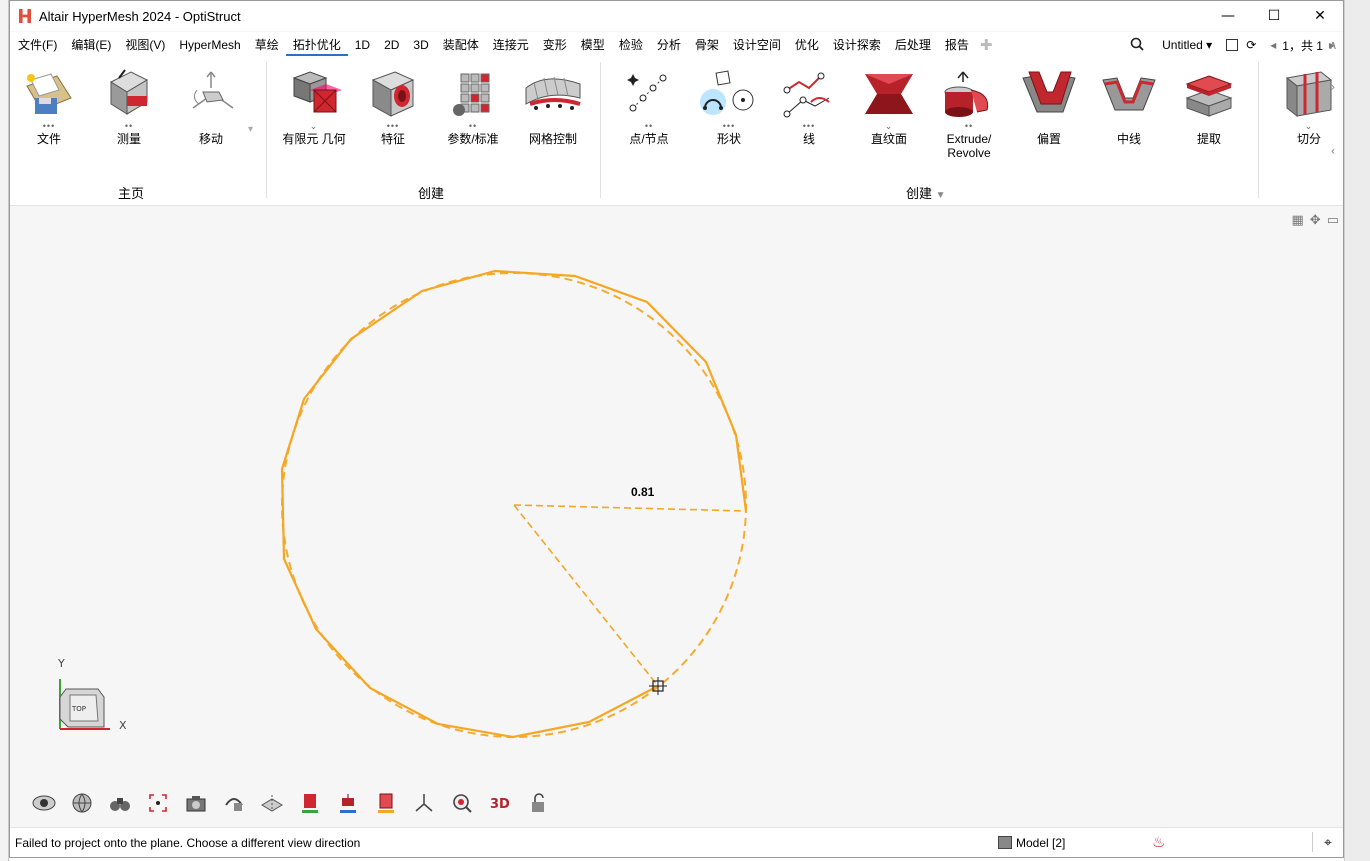 The image size is (1370, 861). What do you see at coordinates (707, 45) in the screenshot?
I see `menu-skeleton: 骨架` at bounding box center [707, 45].